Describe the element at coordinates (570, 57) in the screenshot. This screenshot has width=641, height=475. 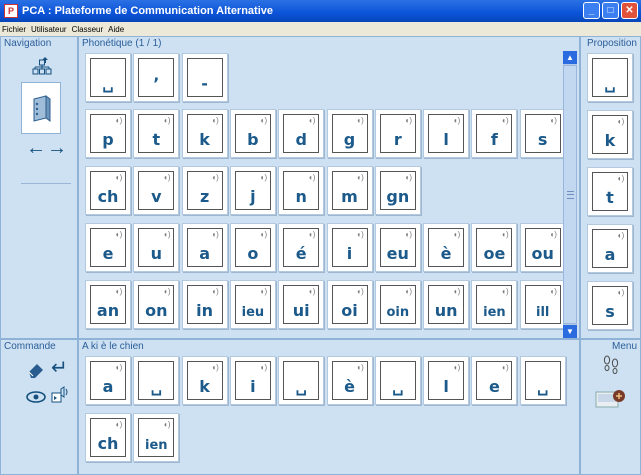
I see `scroll-up-icon: ▲` at that location.